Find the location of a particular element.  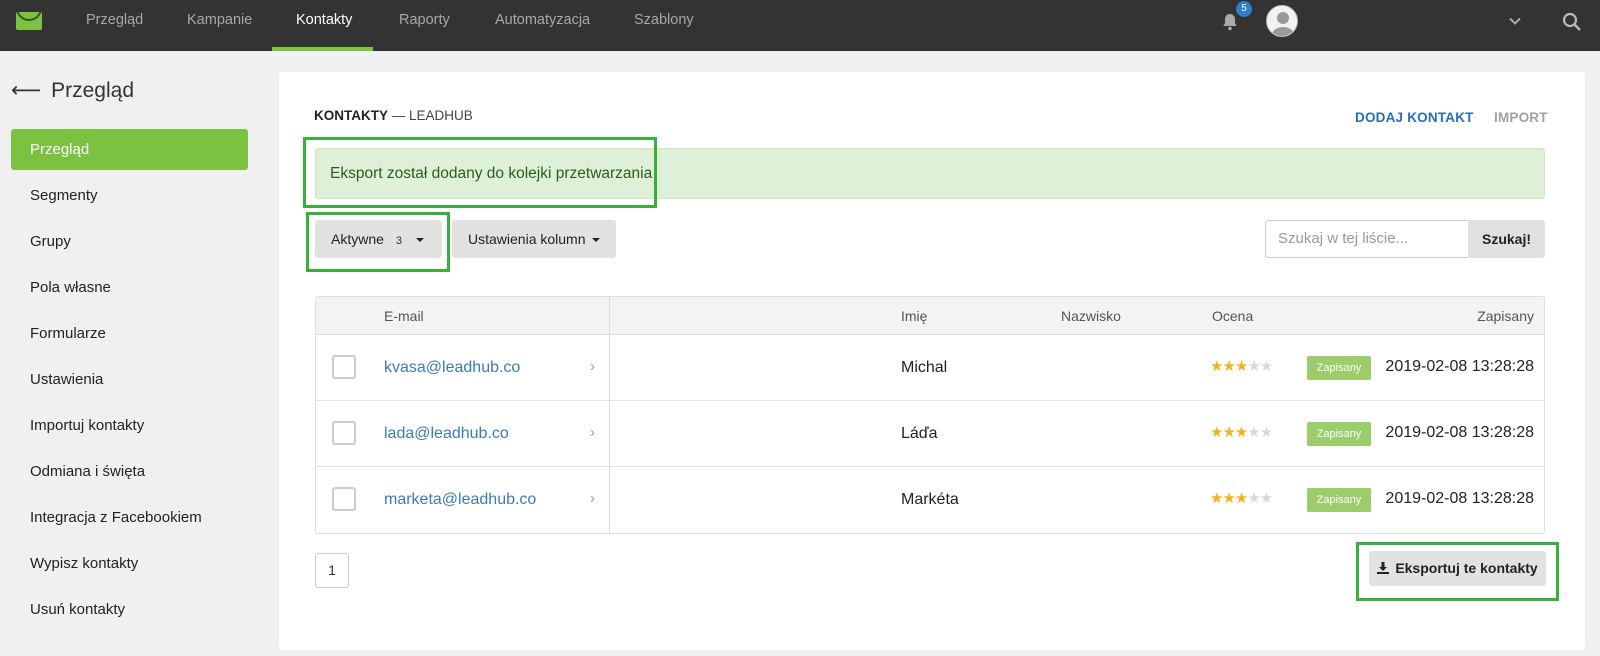

column-settings-label: Ustawienia kolumn is located at coordinates (527, 239).